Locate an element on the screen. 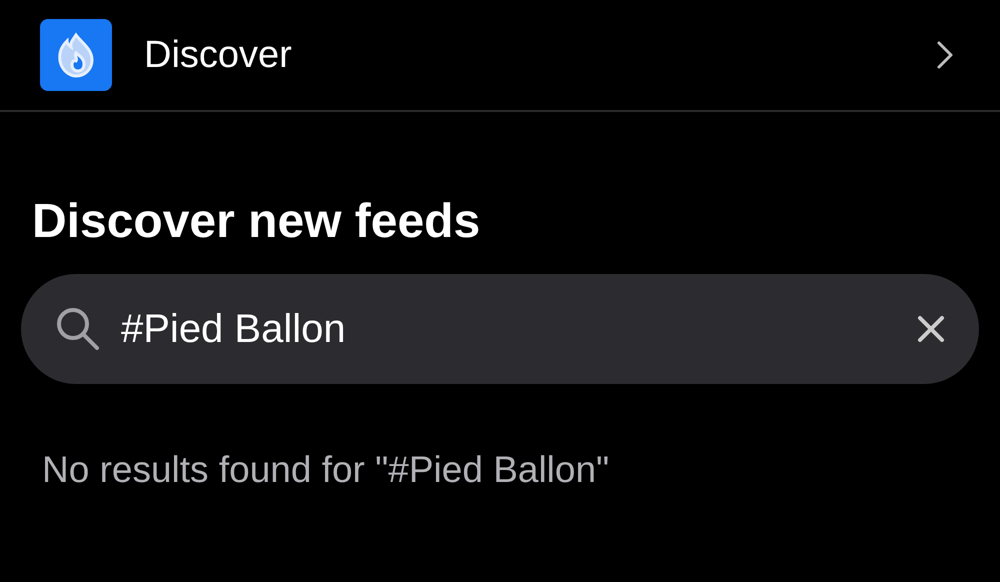 This screenshot has width=1000, height=582. no-results-message: No results found for "#Pied Ballon" is located at coordinates (326, 470).